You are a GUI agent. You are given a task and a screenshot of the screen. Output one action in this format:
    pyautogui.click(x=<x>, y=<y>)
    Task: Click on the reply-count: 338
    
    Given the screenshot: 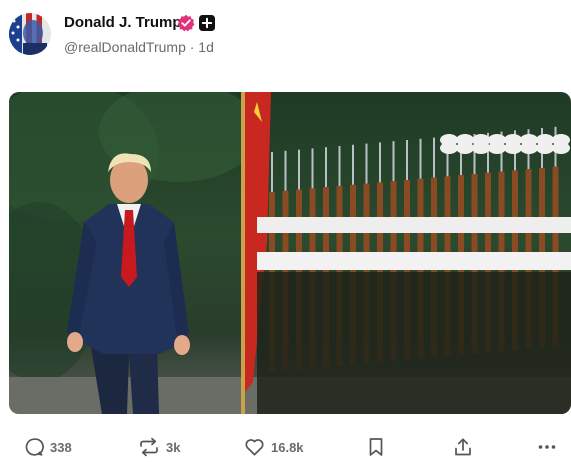 What is the action you would take?
    pyautogui.click(x=61, y=447)
    